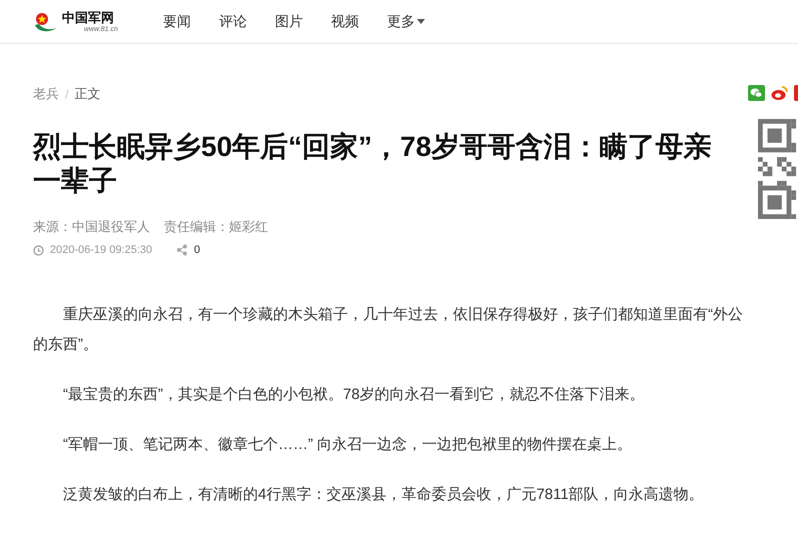  What do you see at coordinates (348, 445) in the screenshot?
I see `paragraph-line: “军帽一顶、笔记两本、徽章七个……” 向永召一边念，一边把包袱里的物件摆在桌上。` at bounding box center [348, 445].